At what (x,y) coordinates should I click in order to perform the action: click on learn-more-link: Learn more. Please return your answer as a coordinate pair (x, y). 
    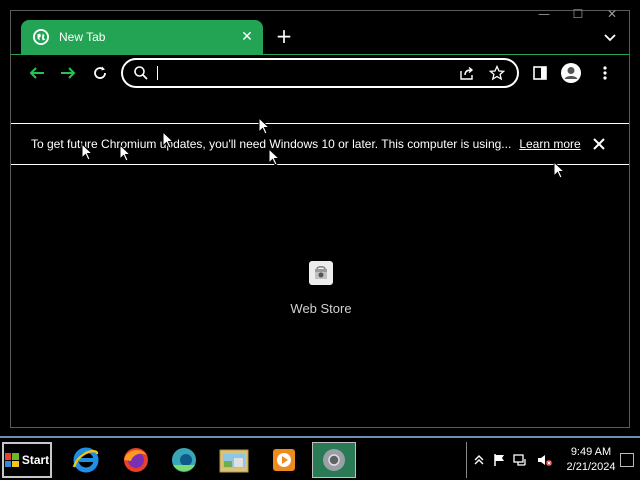
    Looking at the image, I should click on (549, 144).